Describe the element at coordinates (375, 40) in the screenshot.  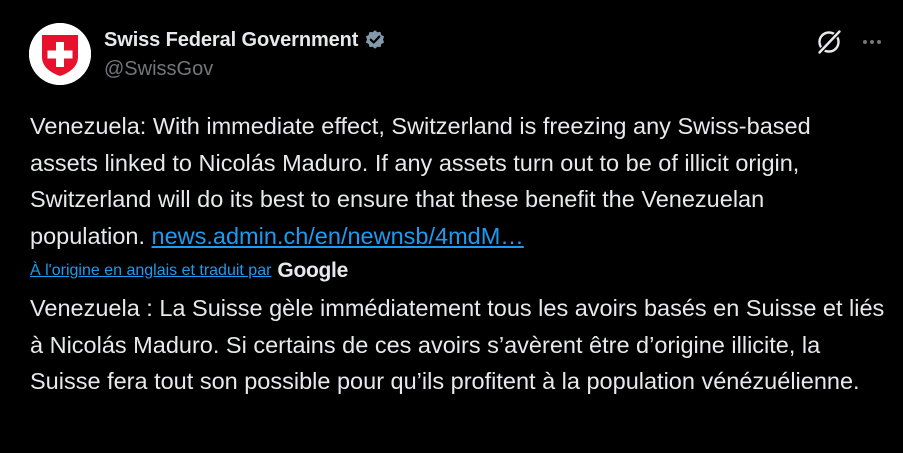
I see `verified-badge-icon` at that location.